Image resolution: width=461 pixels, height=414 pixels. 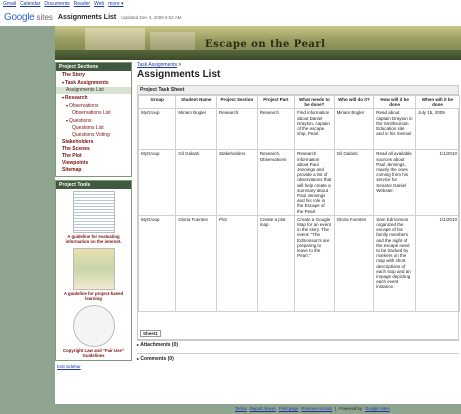 What do you see at coordinates (82, 4) in the screenshot?
I see `gbar-reader: Reader` at bounding box center [82, 4].